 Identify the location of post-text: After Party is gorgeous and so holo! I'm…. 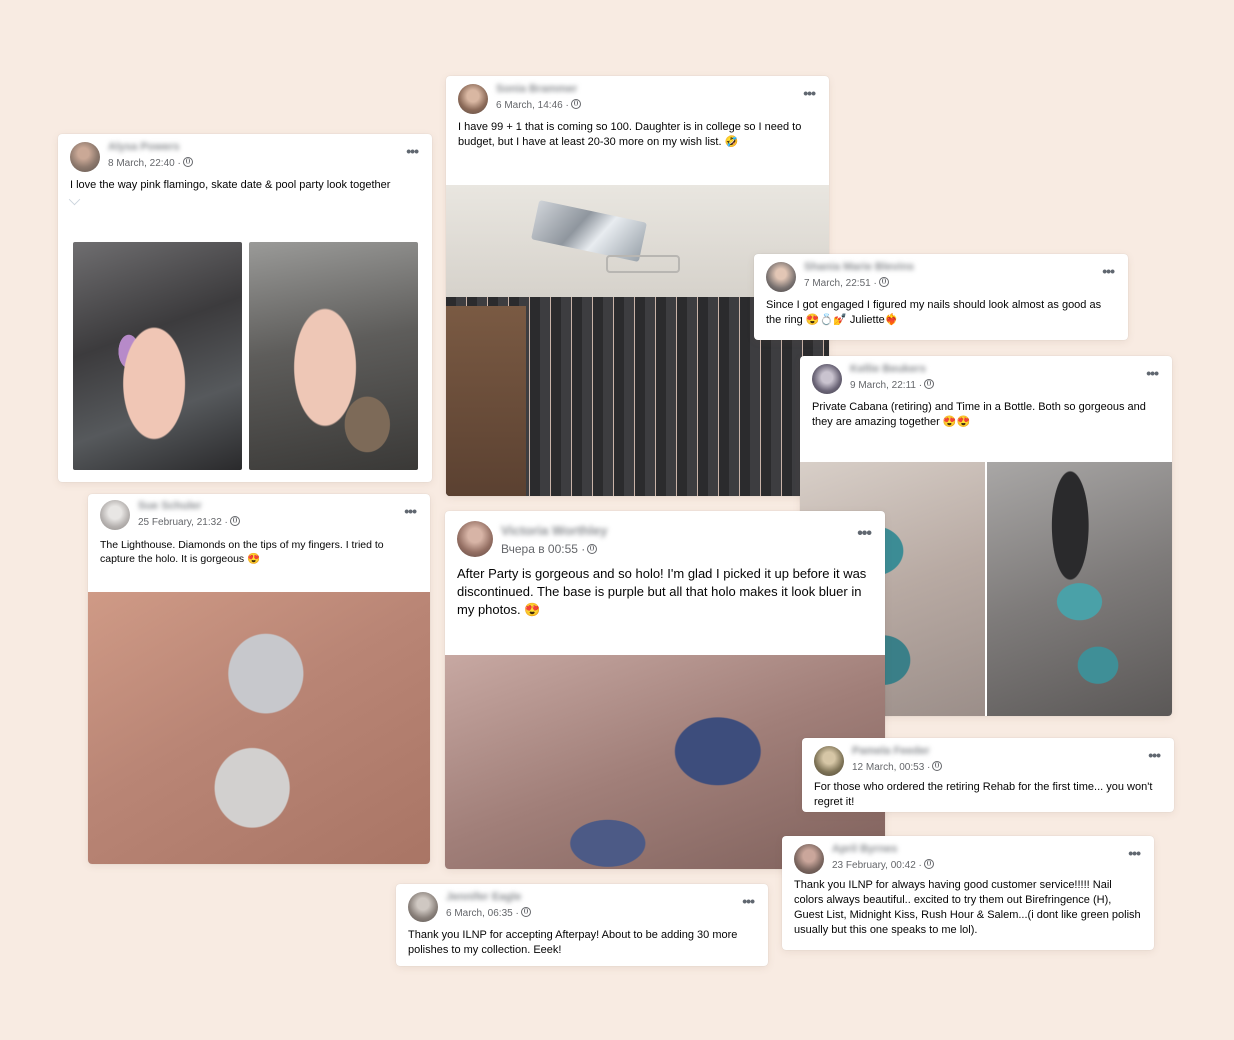
(662, 591).